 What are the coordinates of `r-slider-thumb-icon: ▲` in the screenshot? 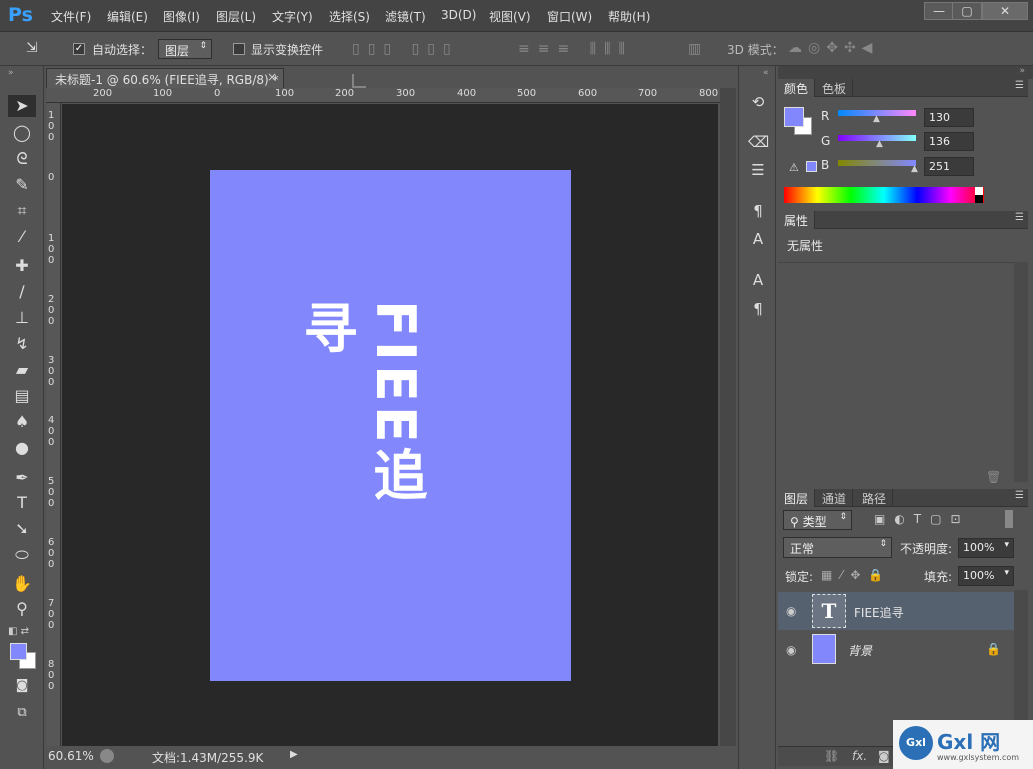 It's located at (876, 119).